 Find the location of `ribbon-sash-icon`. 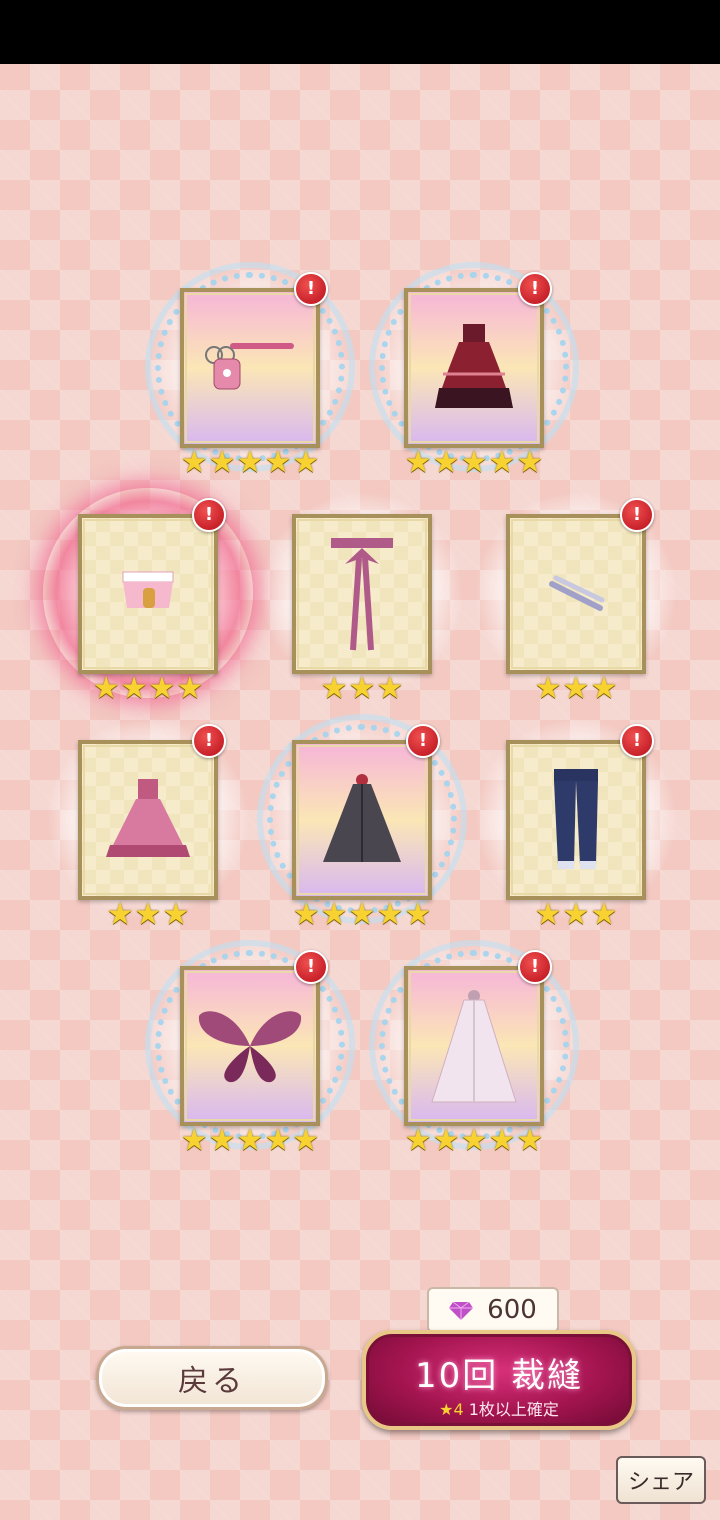

ribbon-sash-icon is located at coordinates (362, 594).